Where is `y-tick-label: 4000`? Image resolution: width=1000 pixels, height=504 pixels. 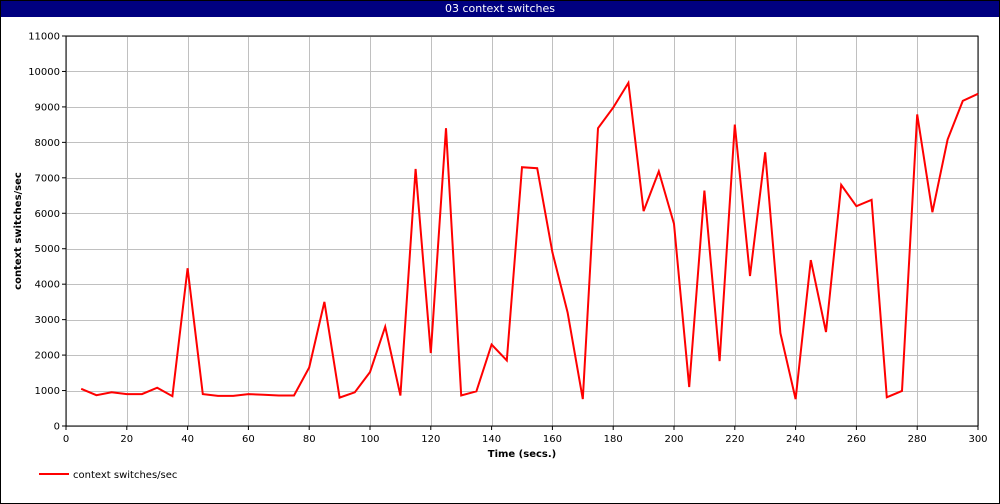
y-tick-label: 4000 is located at coordinates (47, 285).